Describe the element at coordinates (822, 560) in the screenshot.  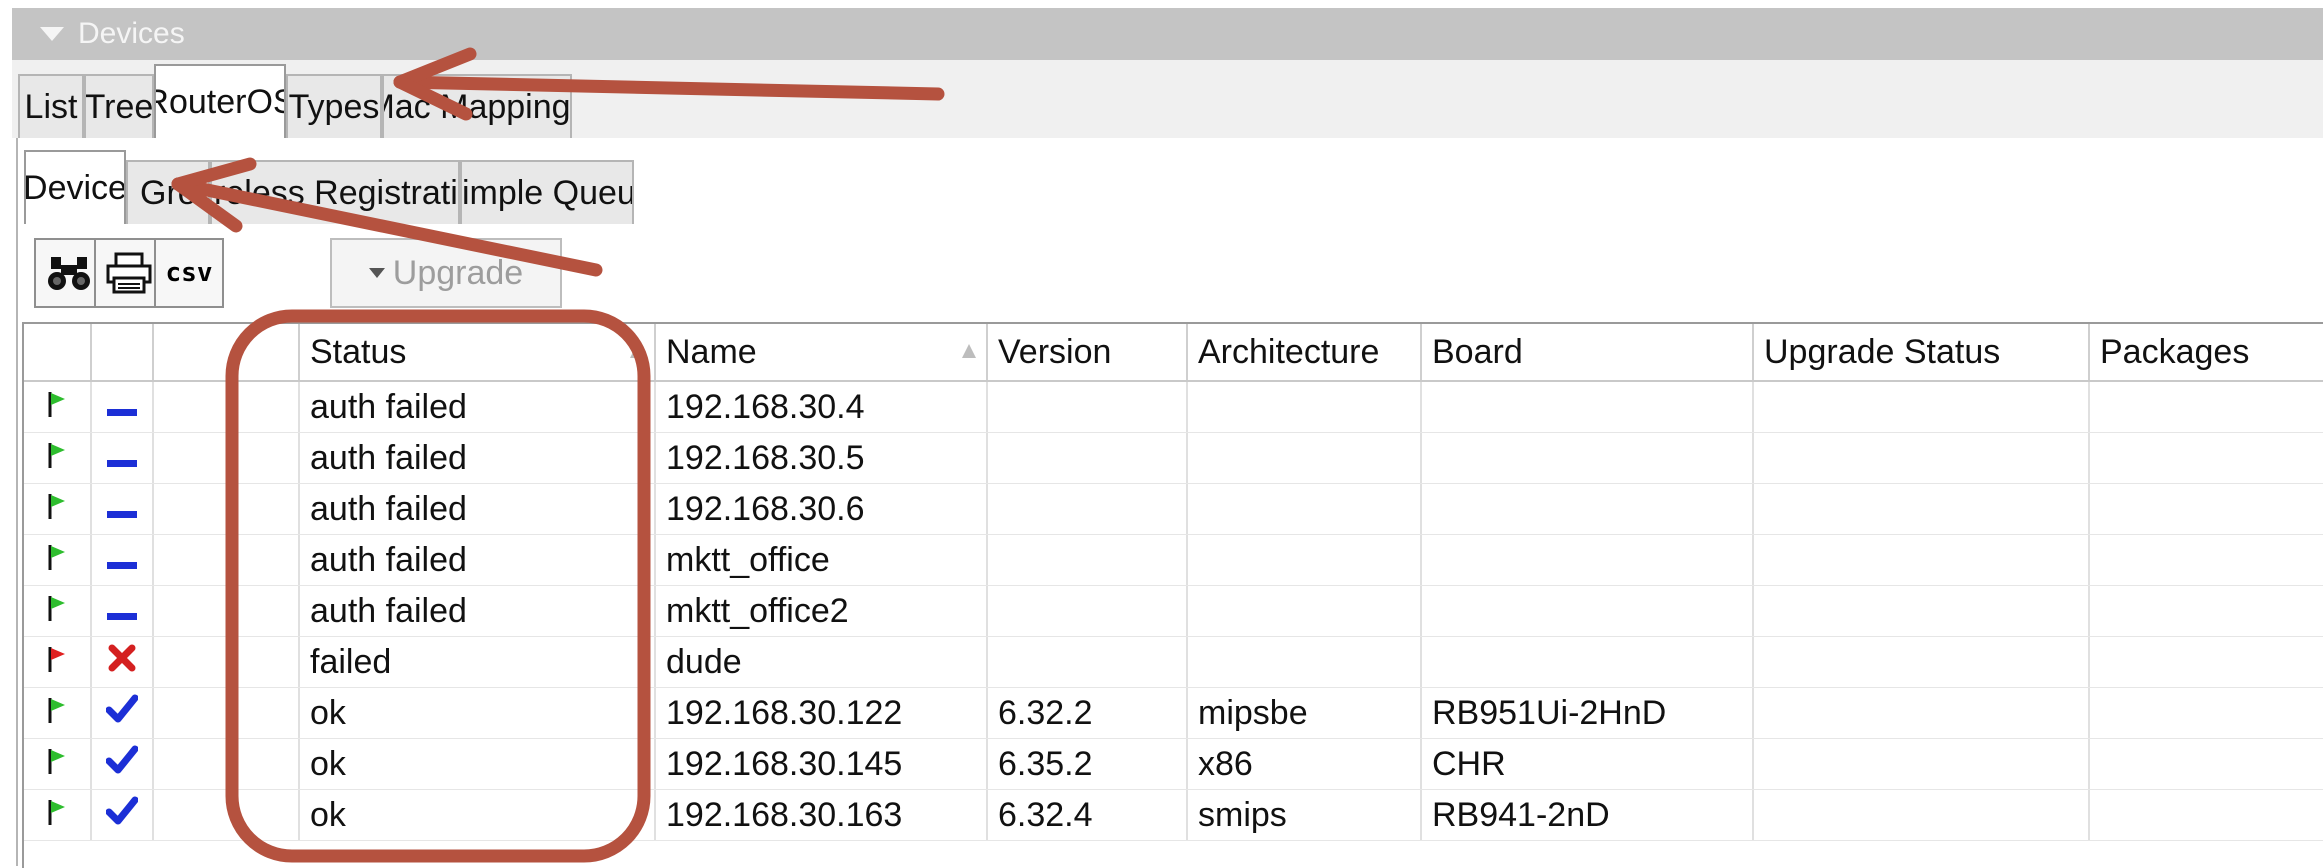
I see `name-cell: mktt_office` at that location.